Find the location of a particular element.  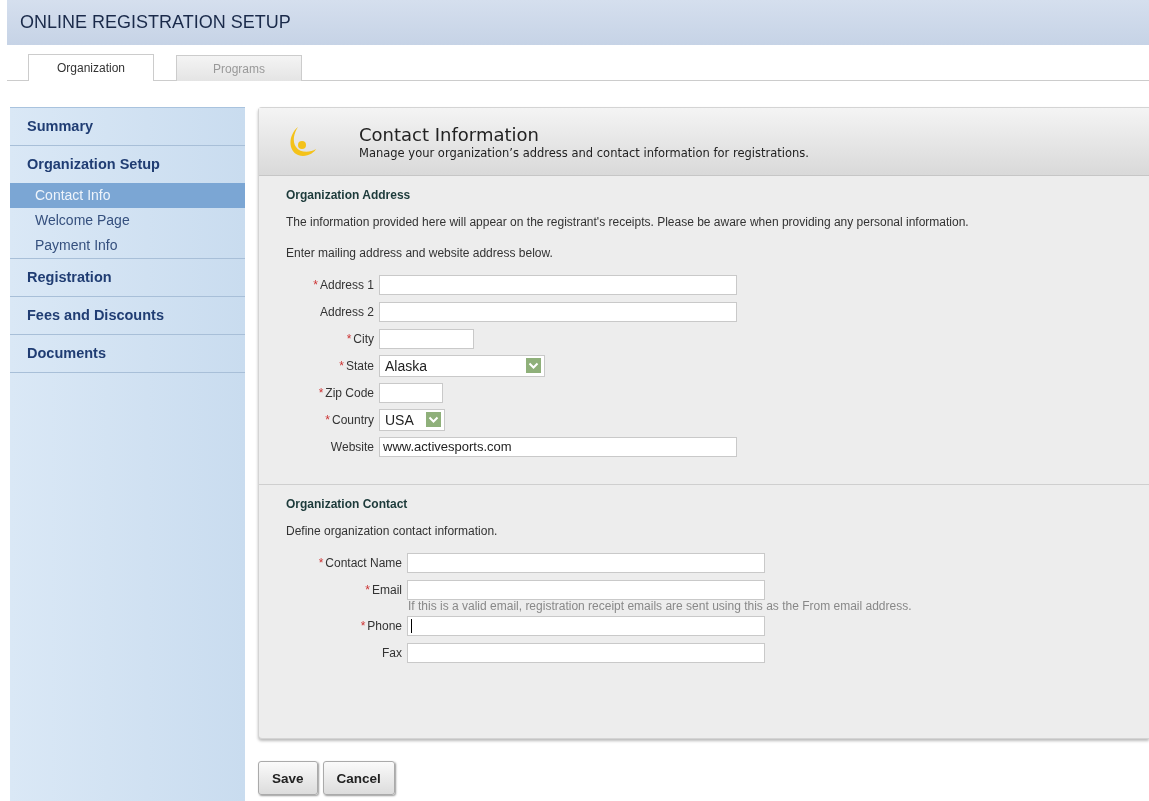

sidebar-subitem: Payment Info is located at coordinates (127, 245).